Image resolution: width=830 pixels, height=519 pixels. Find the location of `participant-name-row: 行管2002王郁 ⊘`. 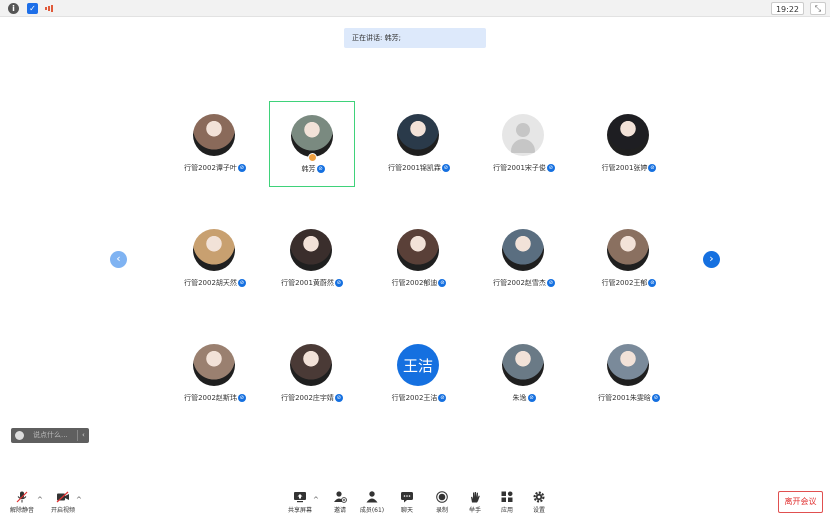

participant-name-row: 行管2002王郁 ⊘ is located at coordinates (629, 283).